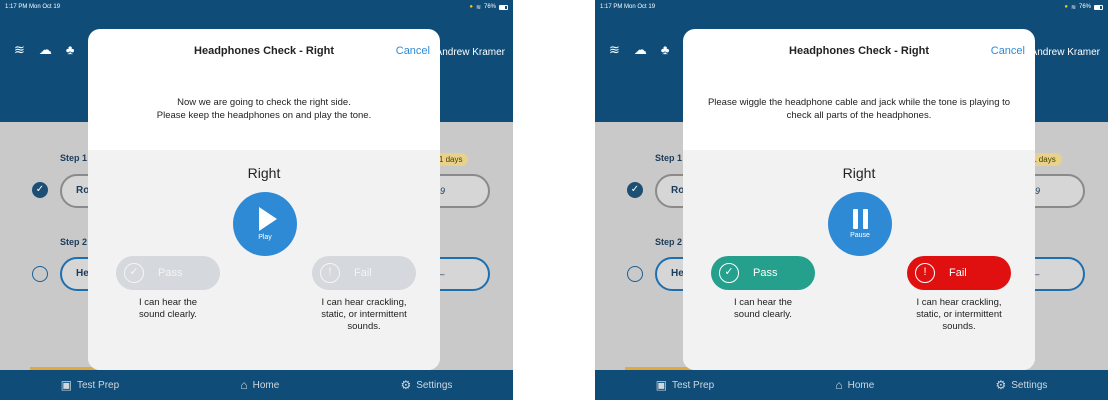 The height and width of the screenshot is (400, 1108). I want to click on pause-button: Pause, so click(860, 224).